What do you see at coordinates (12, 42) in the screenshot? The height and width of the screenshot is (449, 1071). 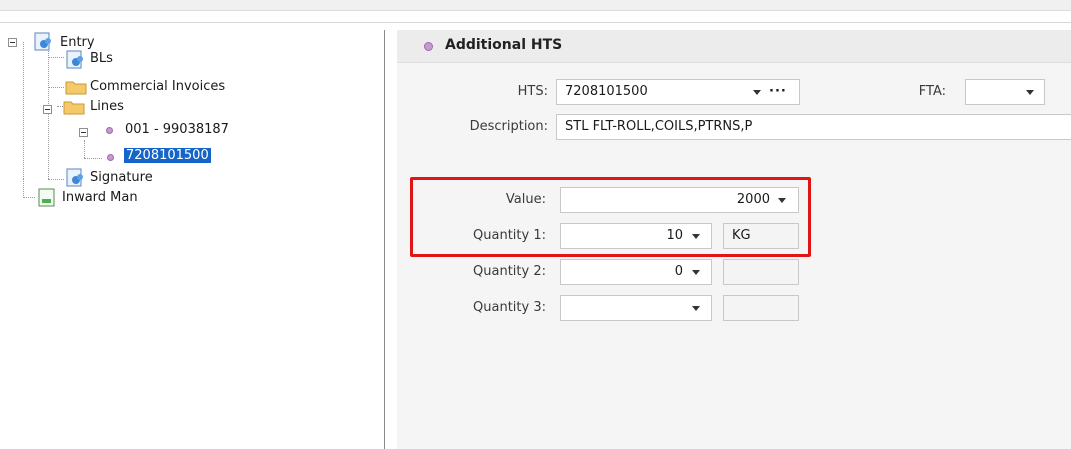 I see `collapse-toggle-entry` at bounding box center [12, 42].